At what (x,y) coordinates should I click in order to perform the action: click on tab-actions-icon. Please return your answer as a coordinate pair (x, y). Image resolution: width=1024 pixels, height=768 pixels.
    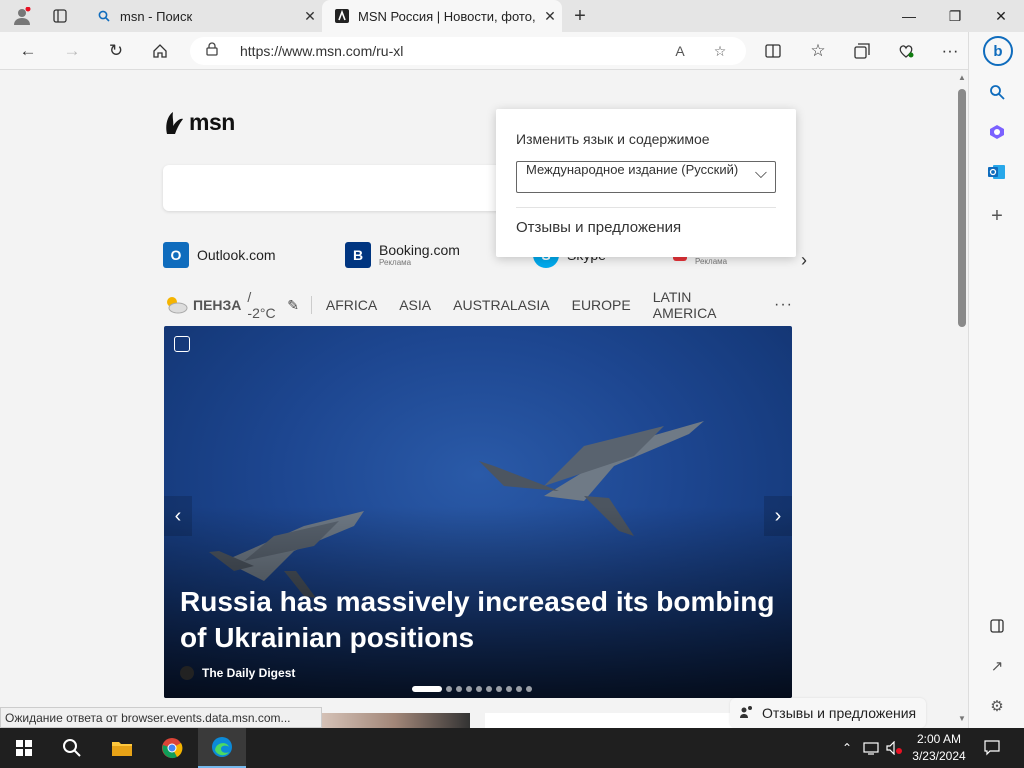
    Looking at the image, I should click on (60, 16).